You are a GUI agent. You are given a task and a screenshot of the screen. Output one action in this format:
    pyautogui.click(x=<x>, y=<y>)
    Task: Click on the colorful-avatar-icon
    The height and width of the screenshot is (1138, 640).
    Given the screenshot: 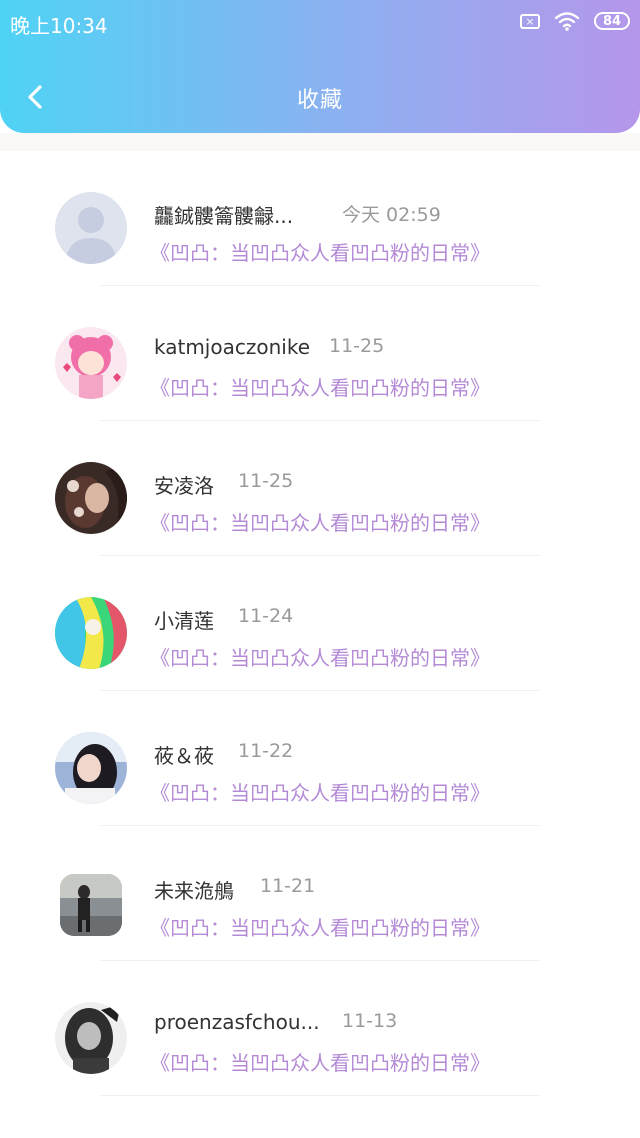 What is the action you would take?
    pyautogui.click(x=91, y=633)
    